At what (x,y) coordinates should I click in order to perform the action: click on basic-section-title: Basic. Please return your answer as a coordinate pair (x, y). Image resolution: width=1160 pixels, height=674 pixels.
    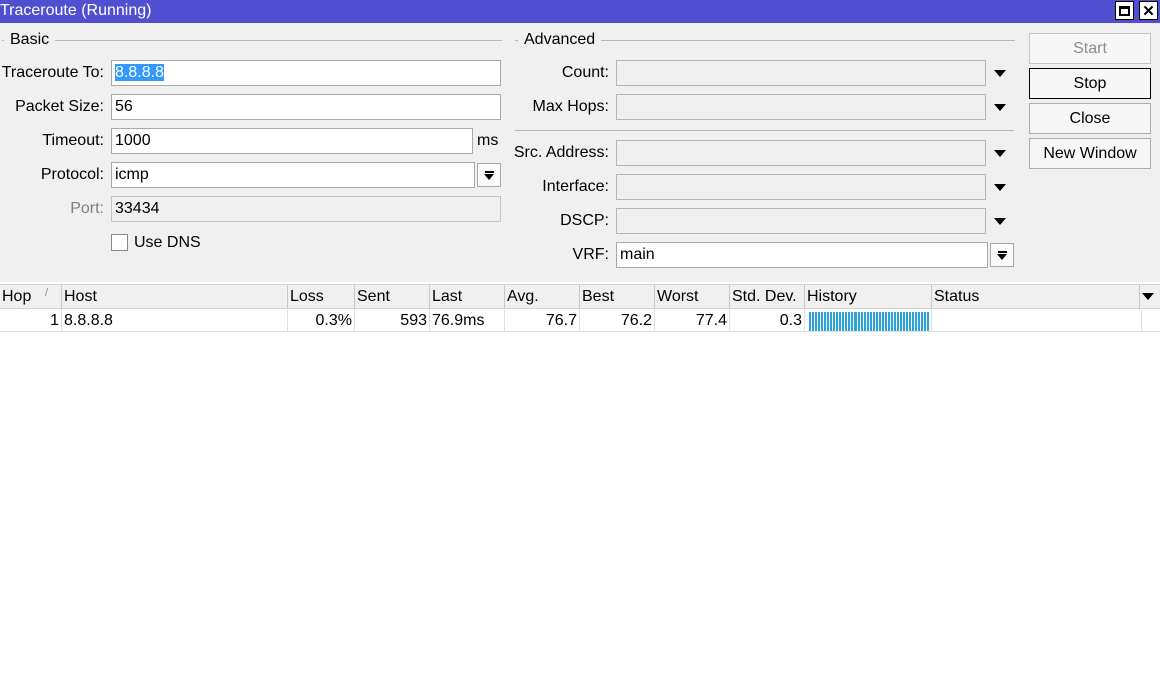
    Looking at the image, I should click on (30, 40).